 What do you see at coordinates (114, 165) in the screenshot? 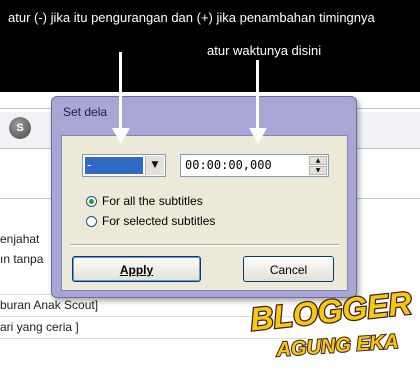
I see `sign-value: -` at bounding box center [114, 165].